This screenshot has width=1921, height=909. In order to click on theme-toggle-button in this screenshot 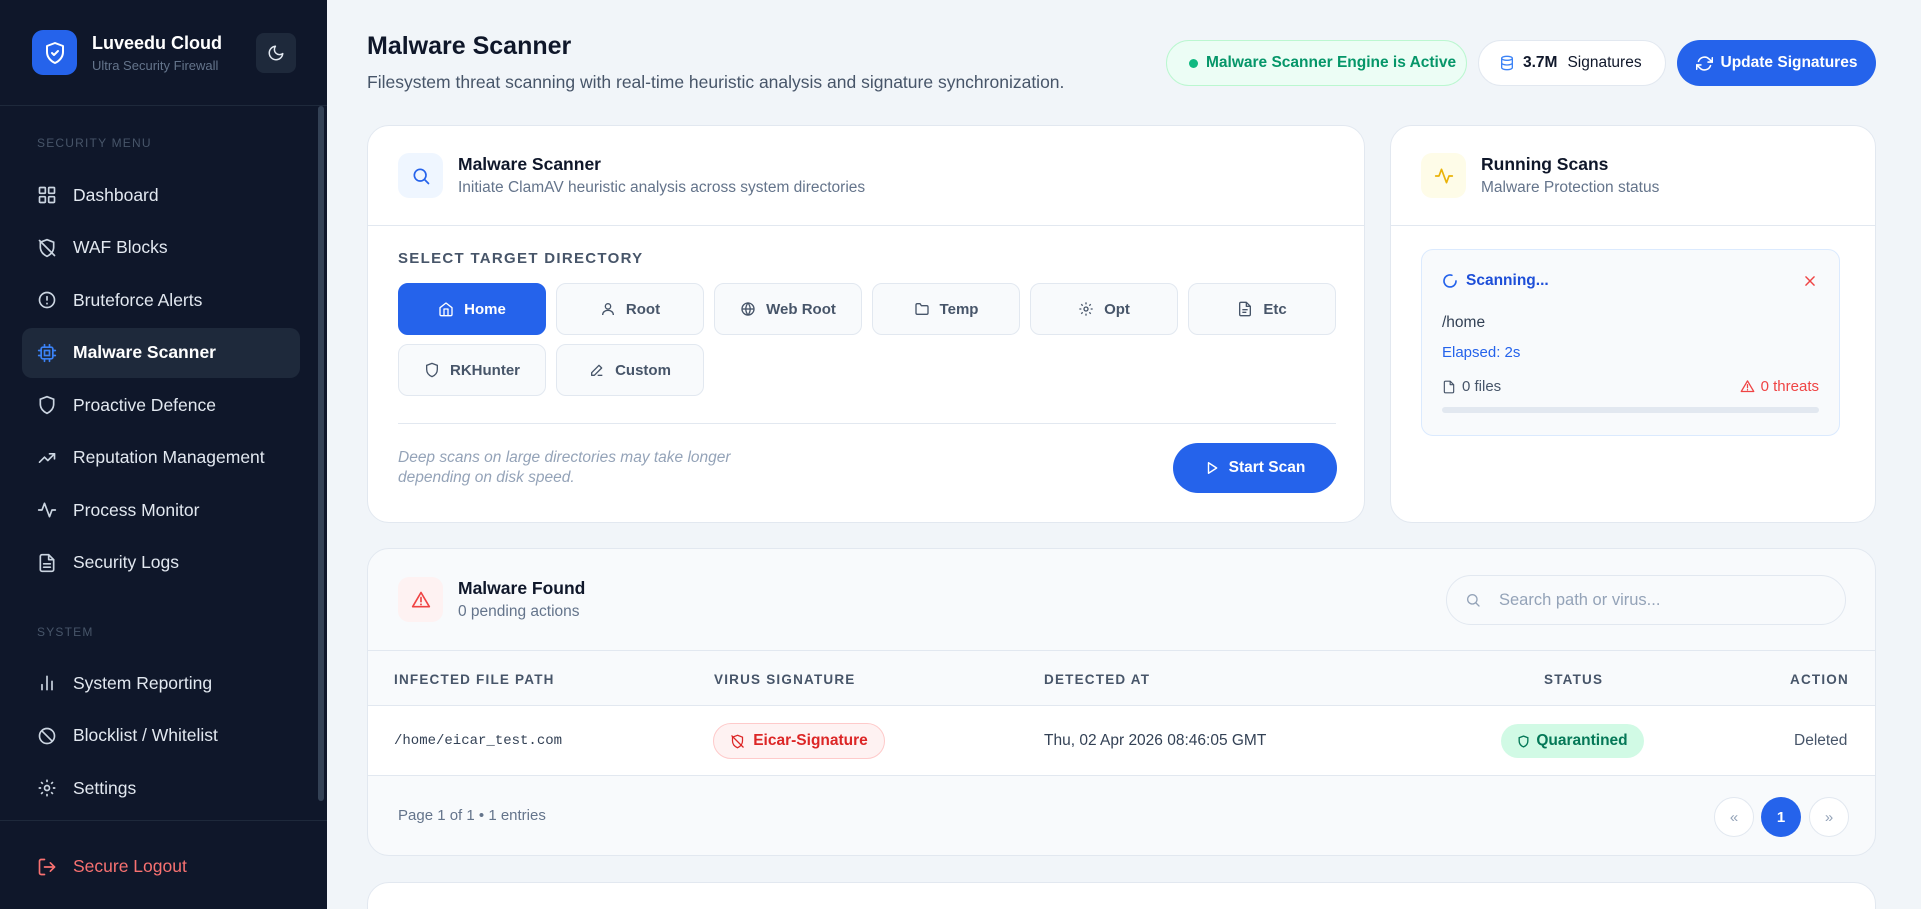, I will do `click(276, 53)`.